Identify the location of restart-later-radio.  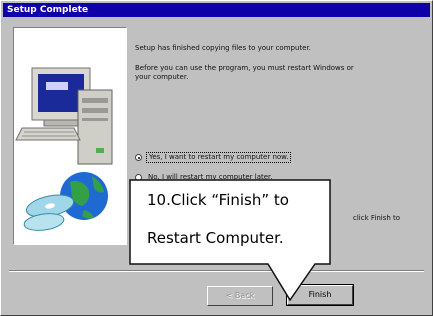
(138, 177).